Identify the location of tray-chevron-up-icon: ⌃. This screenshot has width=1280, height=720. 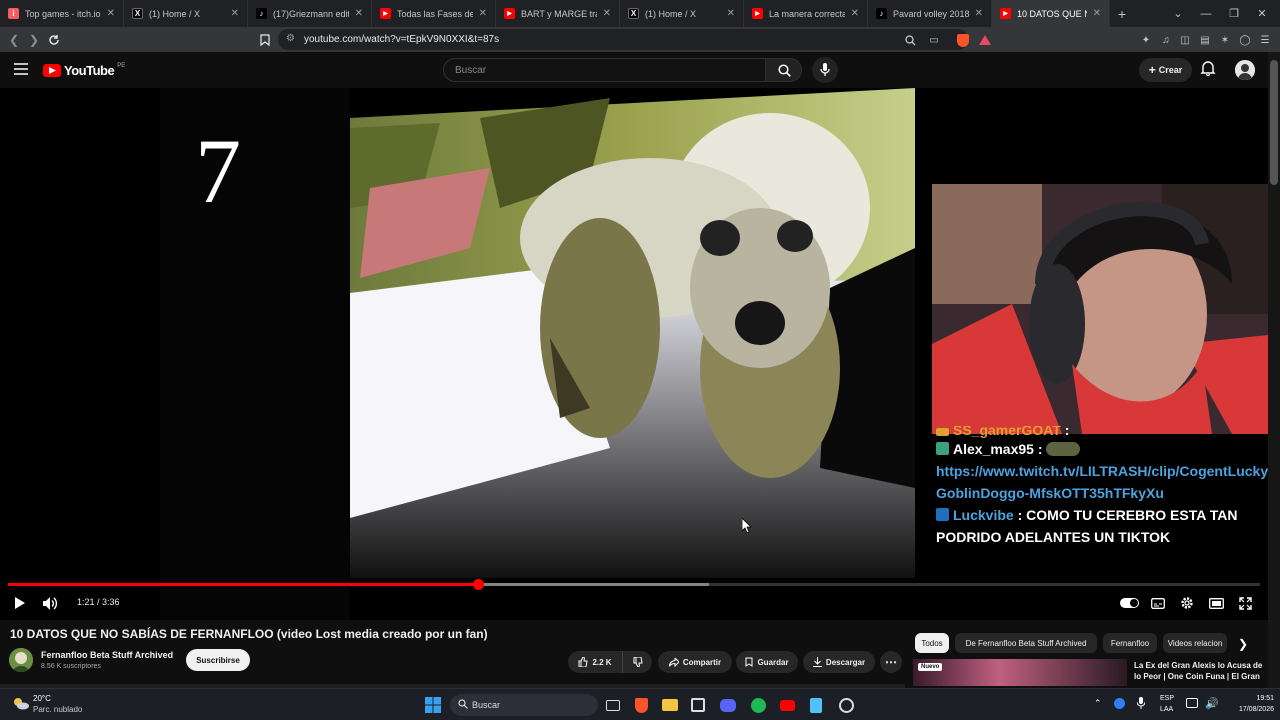
(1098, 703).